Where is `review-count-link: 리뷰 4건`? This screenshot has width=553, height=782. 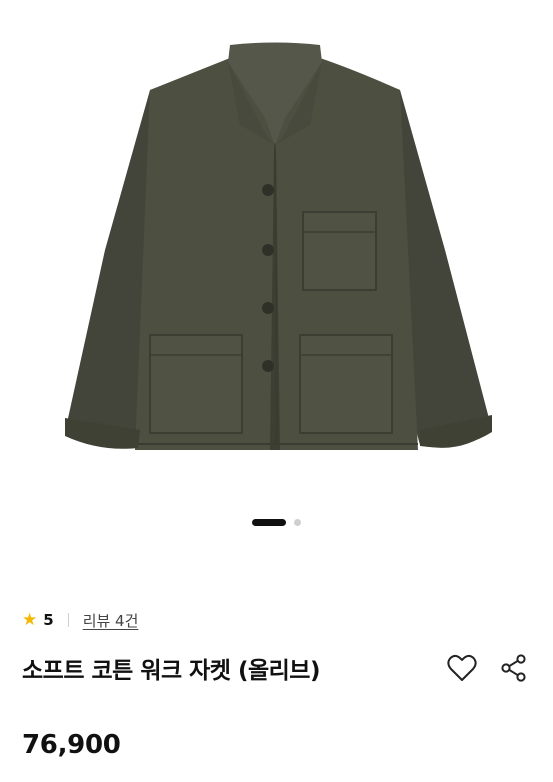 review-count-link: 리뷰 4건 is located at coordinates (111, 620).